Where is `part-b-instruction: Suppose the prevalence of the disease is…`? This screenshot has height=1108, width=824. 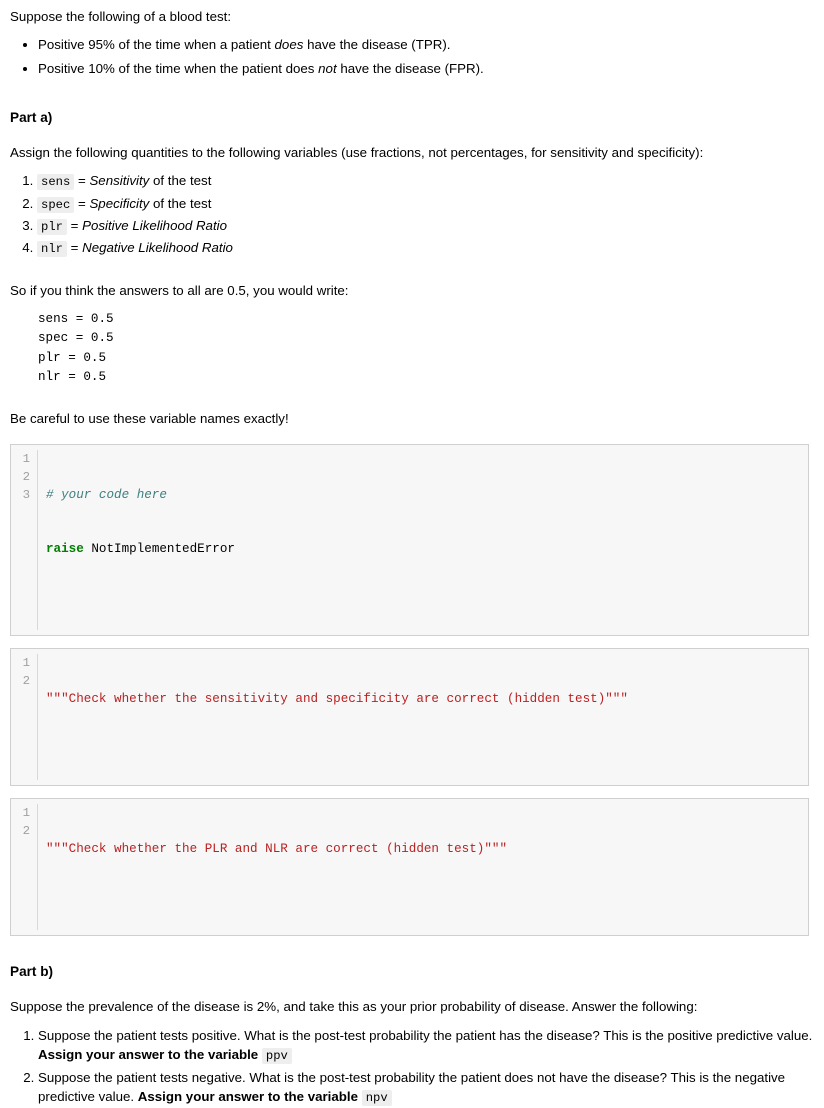 part-b-instruction: Suppose the prevalence of the disease is… is located at coordinates (354, 1007).